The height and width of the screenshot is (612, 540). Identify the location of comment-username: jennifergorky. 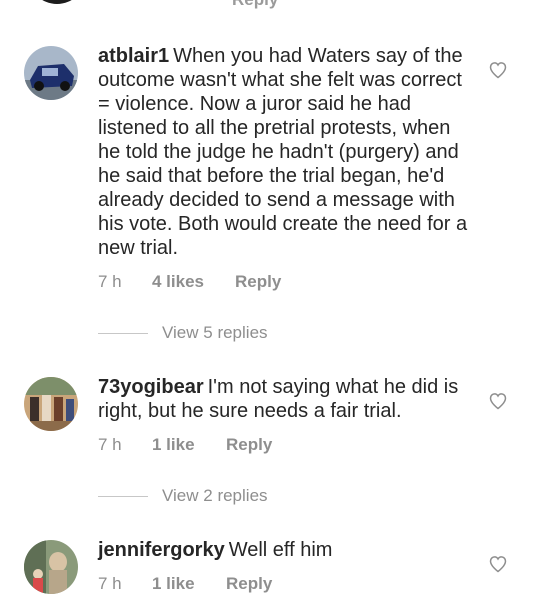
(161, 550).